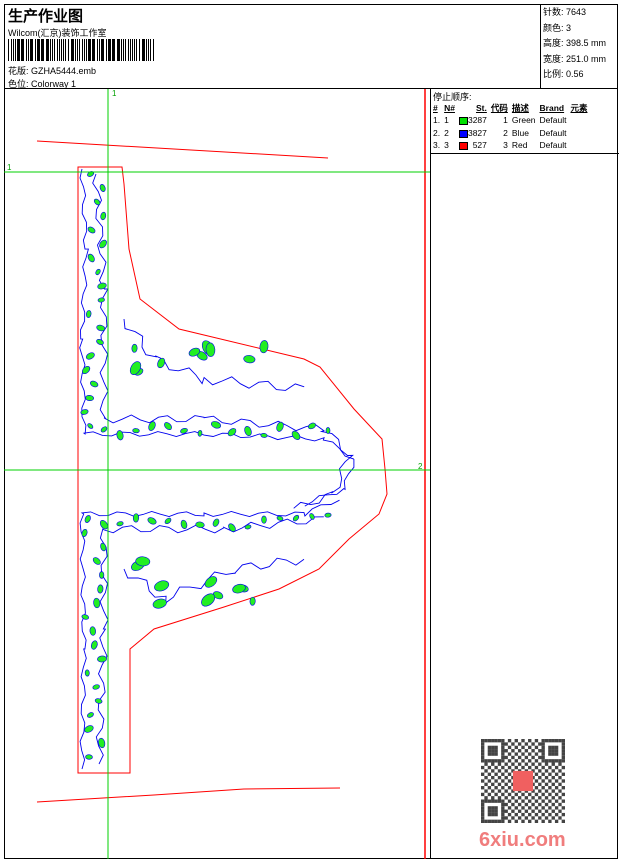  I want to click on watermark-site: 6xiu.com, so click(522, 840).